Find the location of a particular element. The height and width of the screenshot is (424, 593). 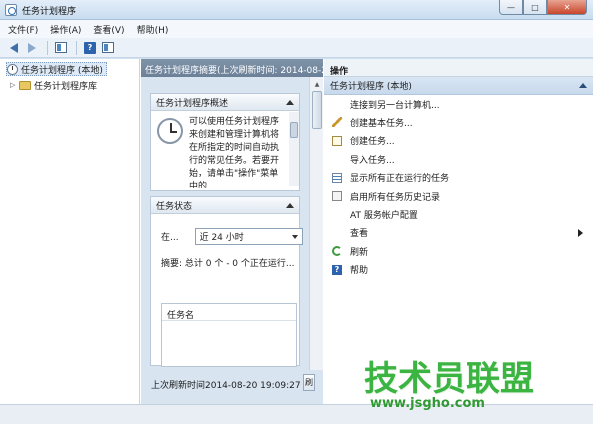

summary-scrollbar: ▲ is located at coordinates (316, 223).